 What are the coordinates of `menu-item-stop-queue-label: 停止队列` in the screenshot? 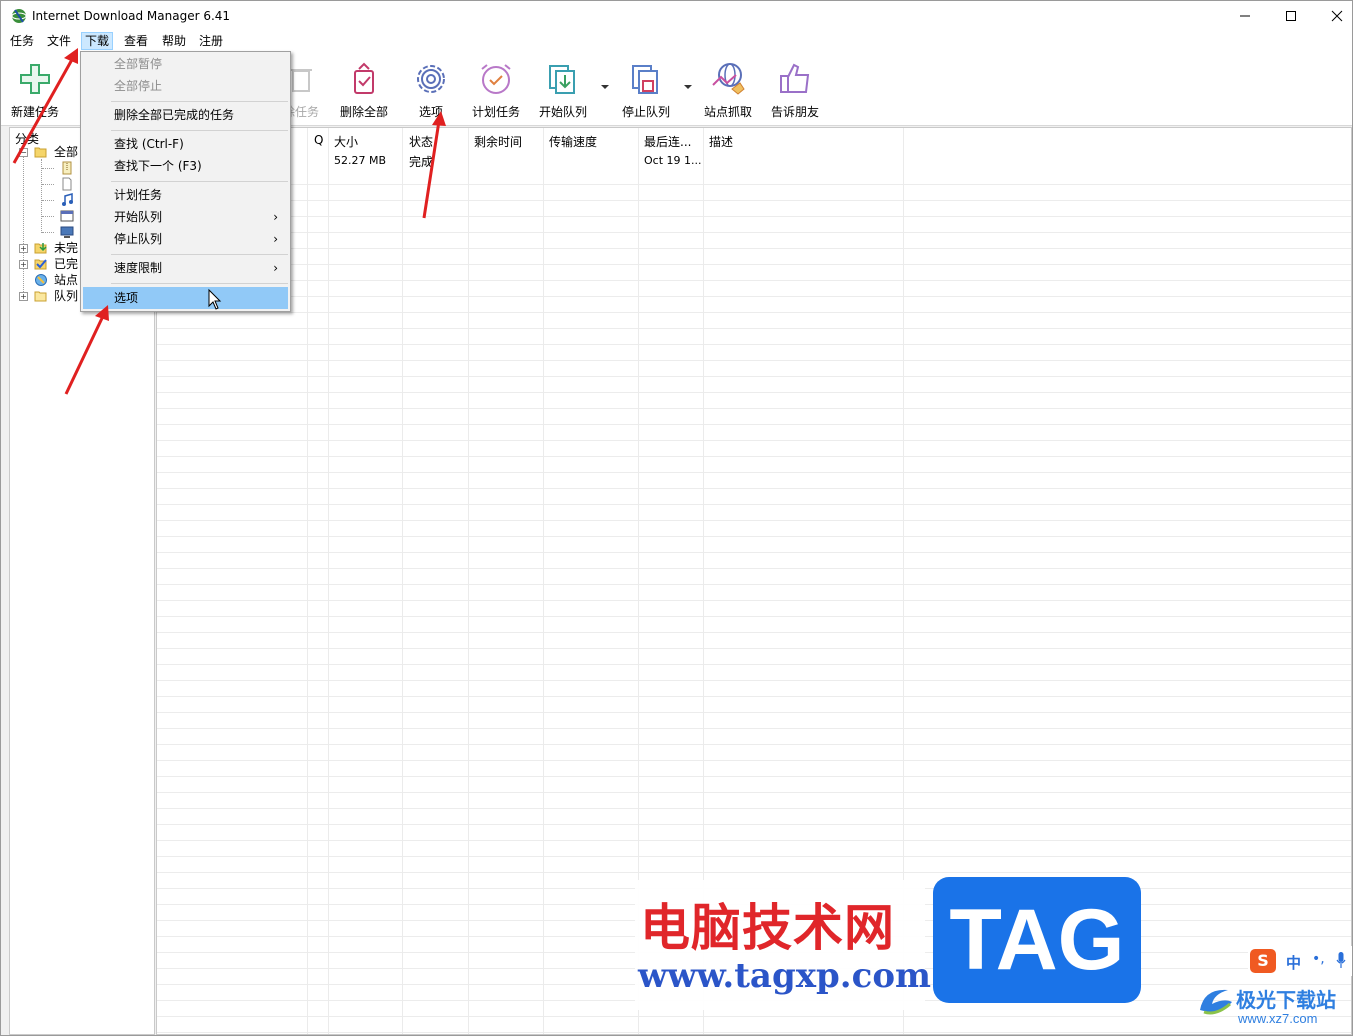 It's located at (138, 239).